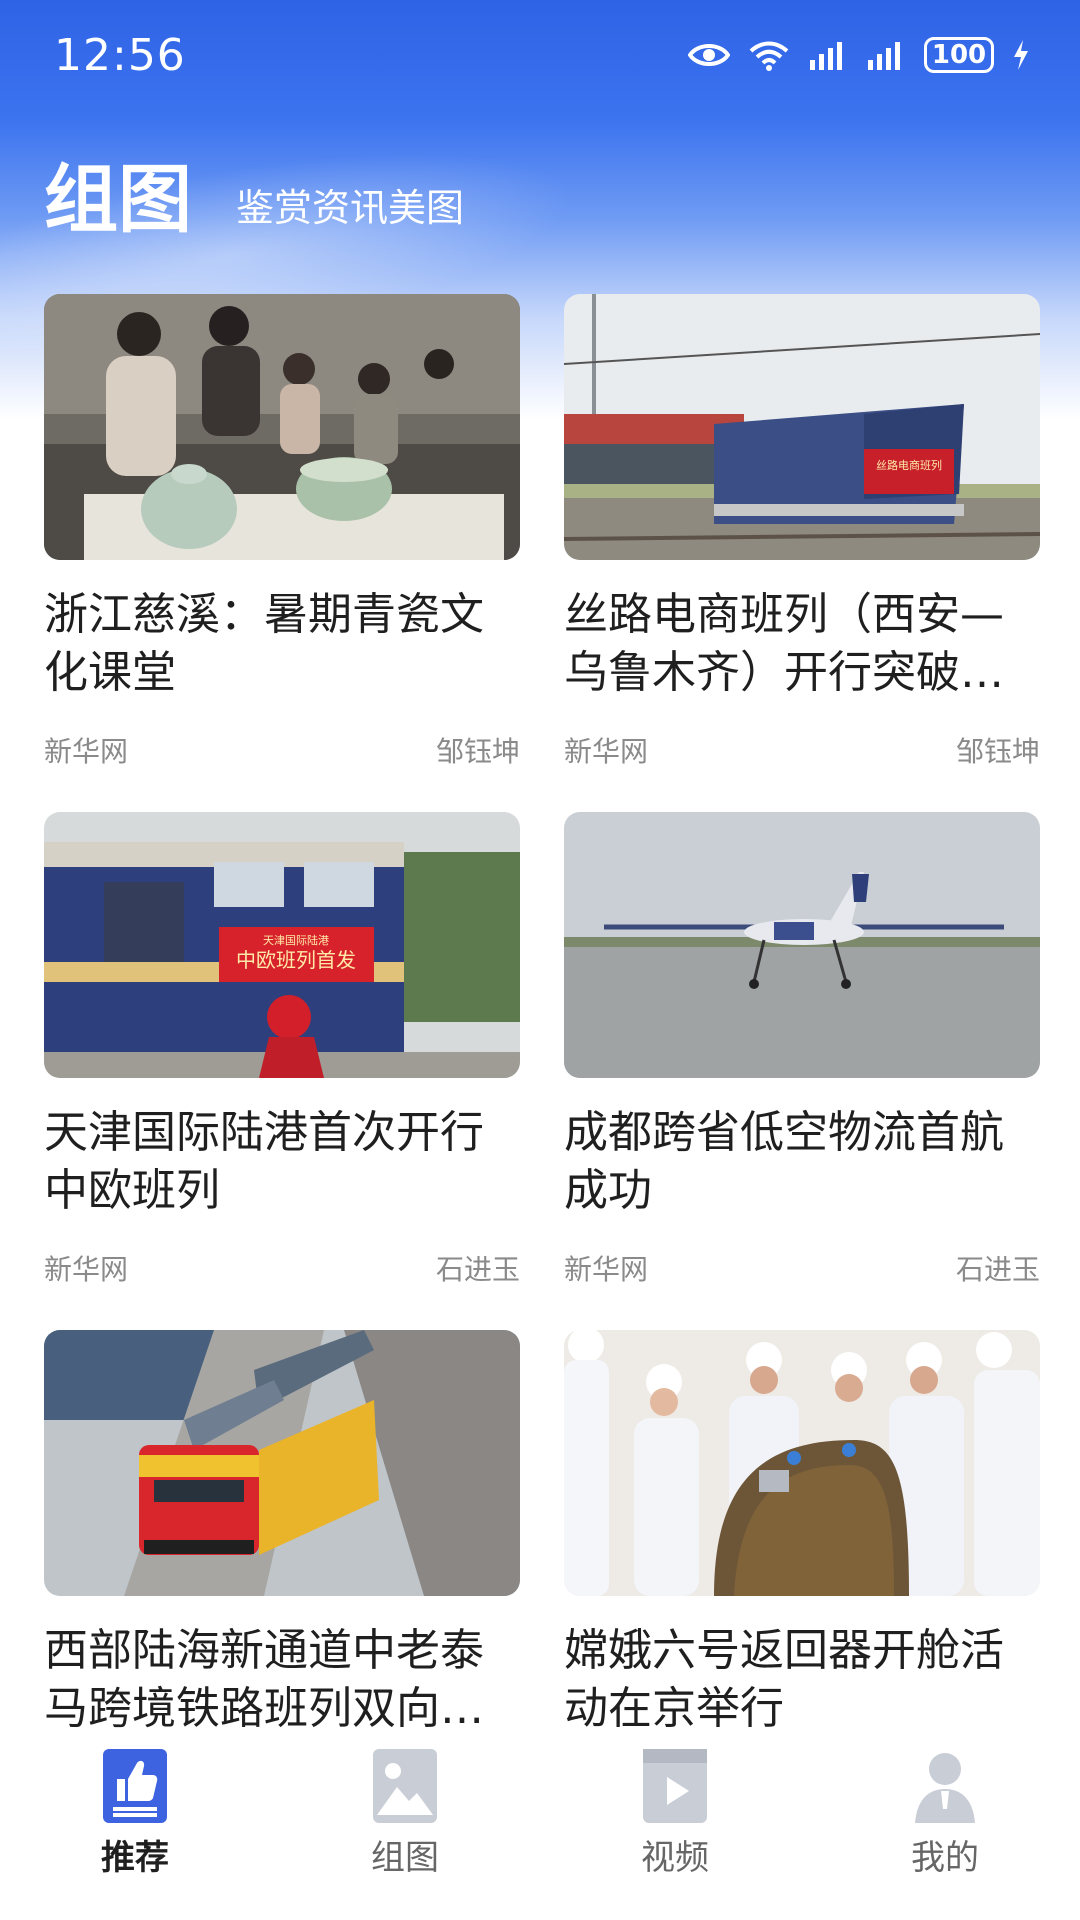 This screenshot has height=1920, width=1080. I want to click on page-header: 组图 鉴赏资讯美图, so click(254, 200).